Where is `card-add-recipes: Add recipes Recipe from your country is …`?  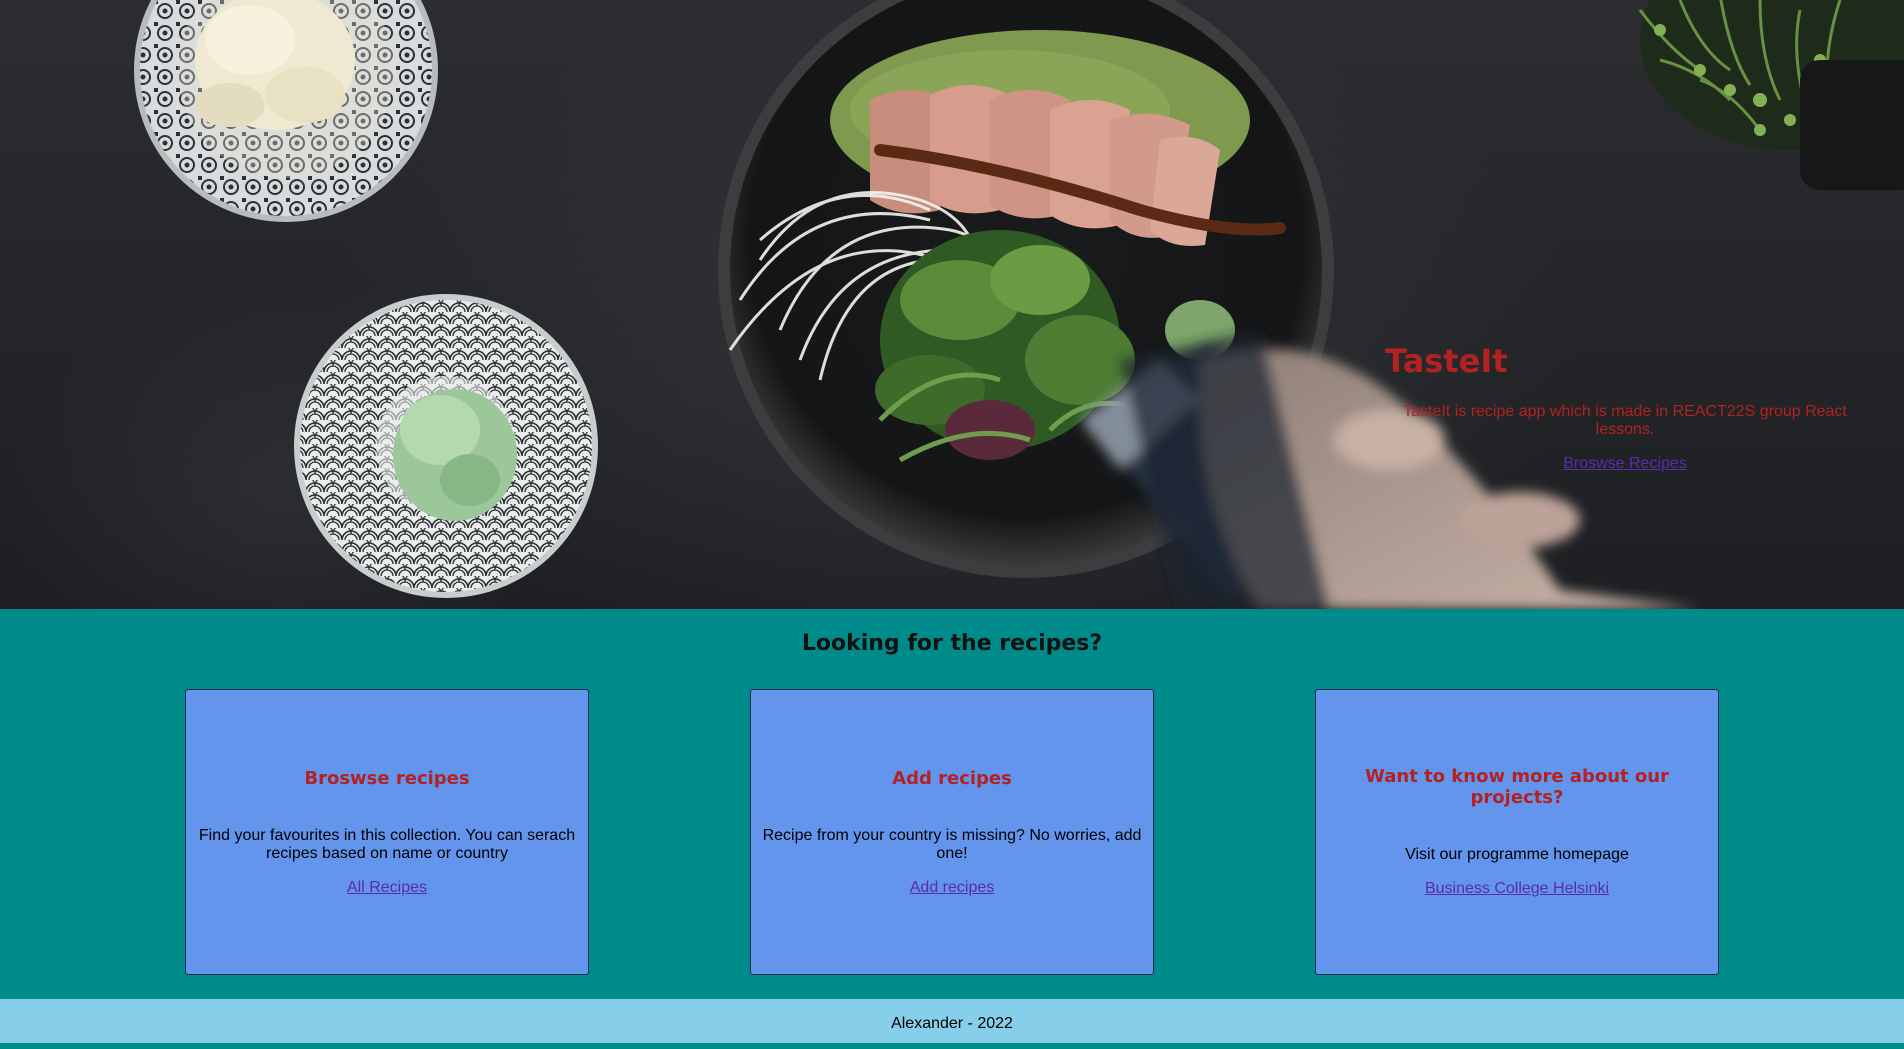 card-add-recipes: Add recipes Recipe from your country is … is located at coordinates (952, 832).